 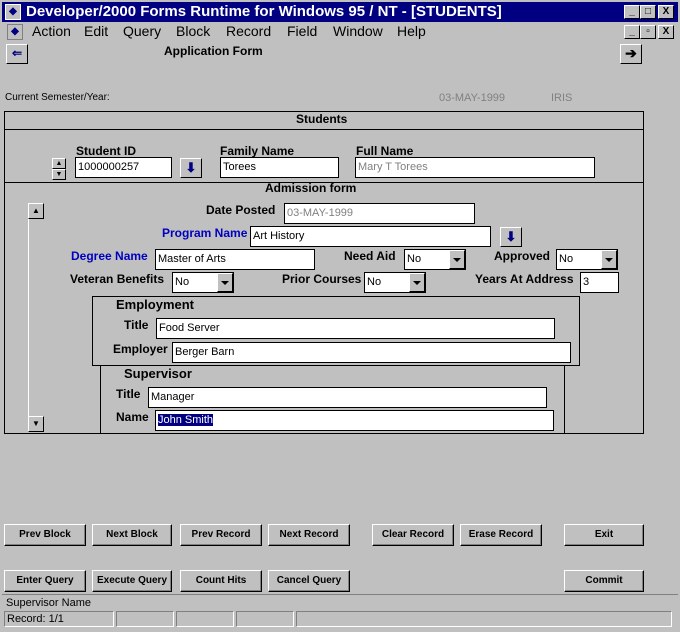 What do you see at coordinates (241, 210) in the screenshot?
I see `date-posted-label: Date Posted` at bounding box center [241, 210].